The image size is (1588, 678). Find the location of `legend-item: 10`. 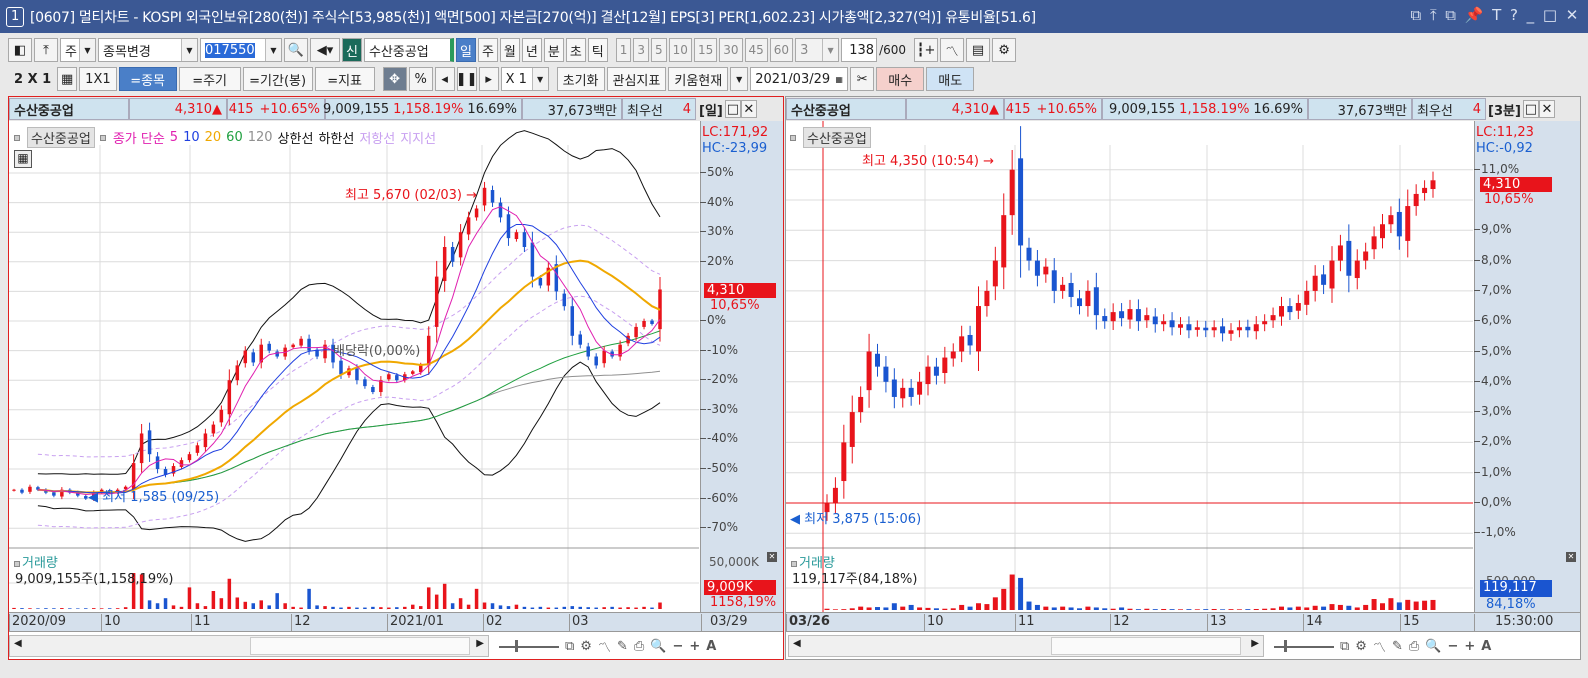

legend-item: 10 is located at coordinates (191, 137).